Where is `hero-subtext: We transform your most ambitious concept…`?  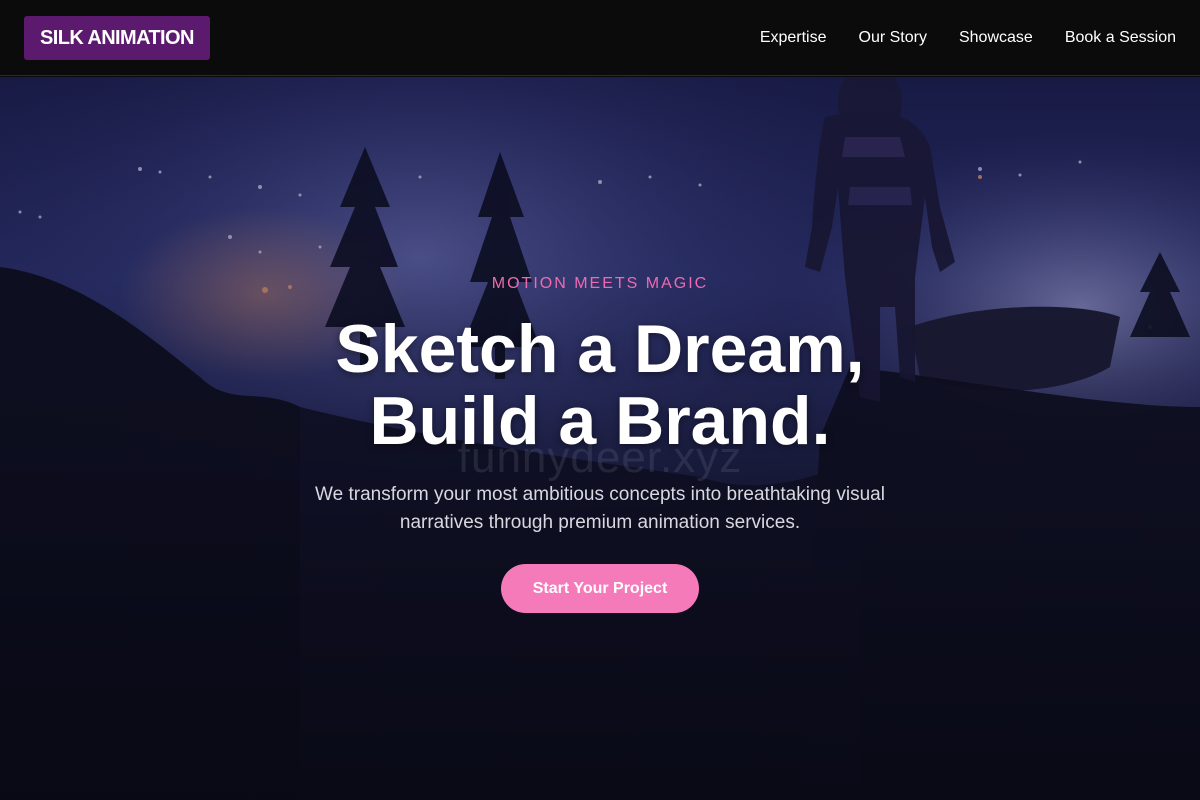 hero-subtext: We transform your most ambitious concept… is located at coordinates (600, 508).